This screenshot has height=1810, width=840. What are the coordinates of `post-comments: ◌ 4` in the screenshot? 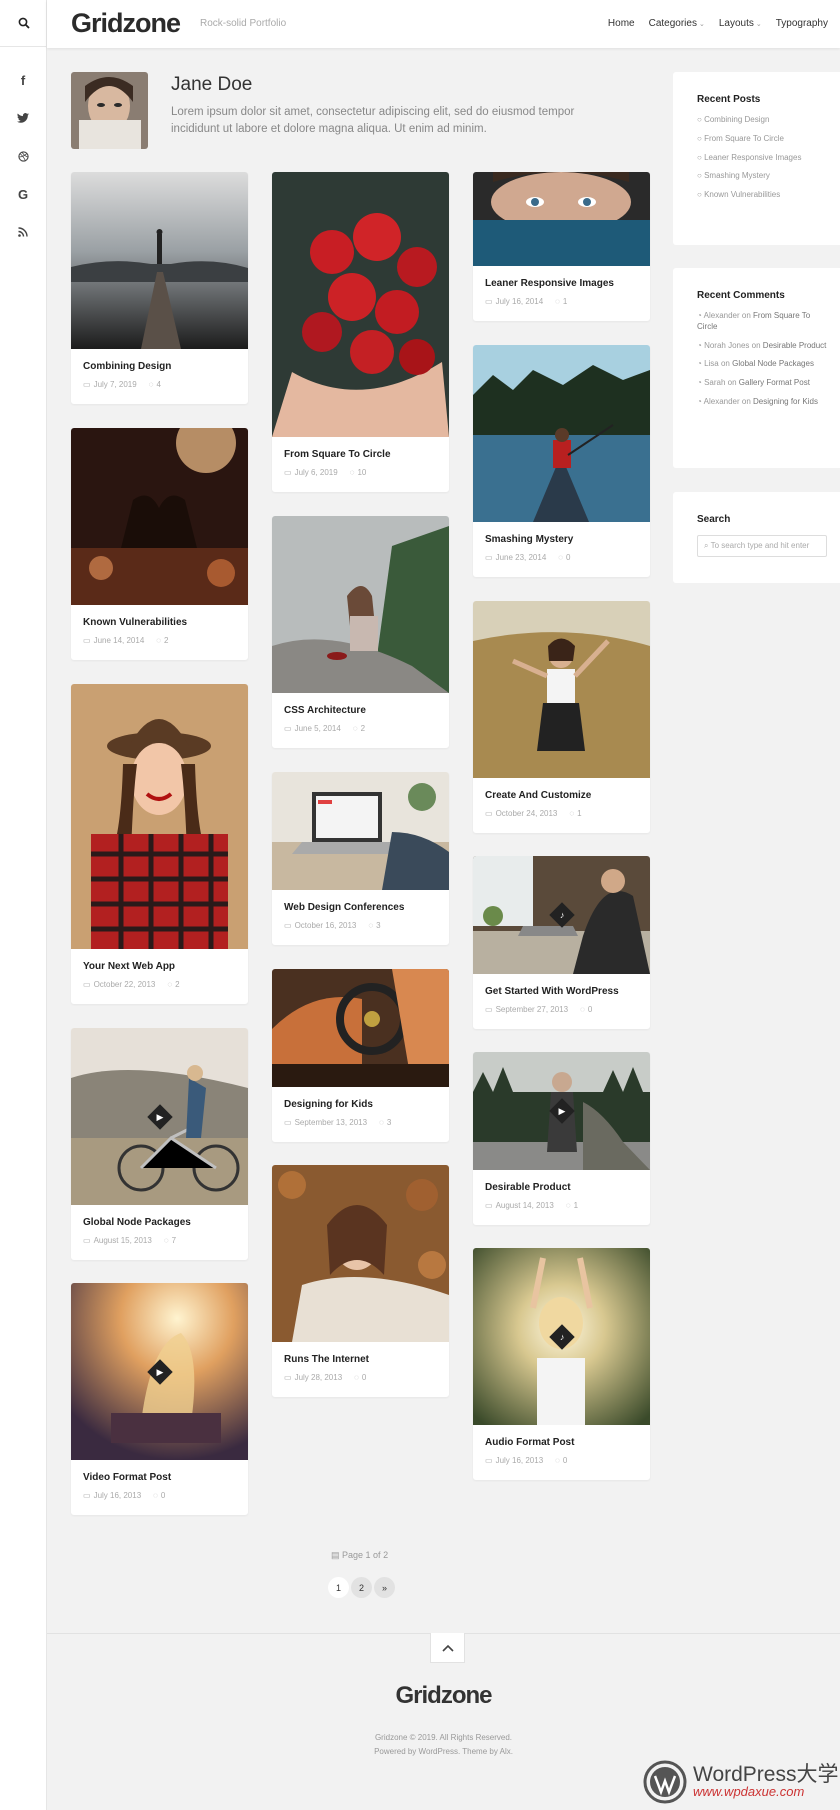 It's located at (155, 384).